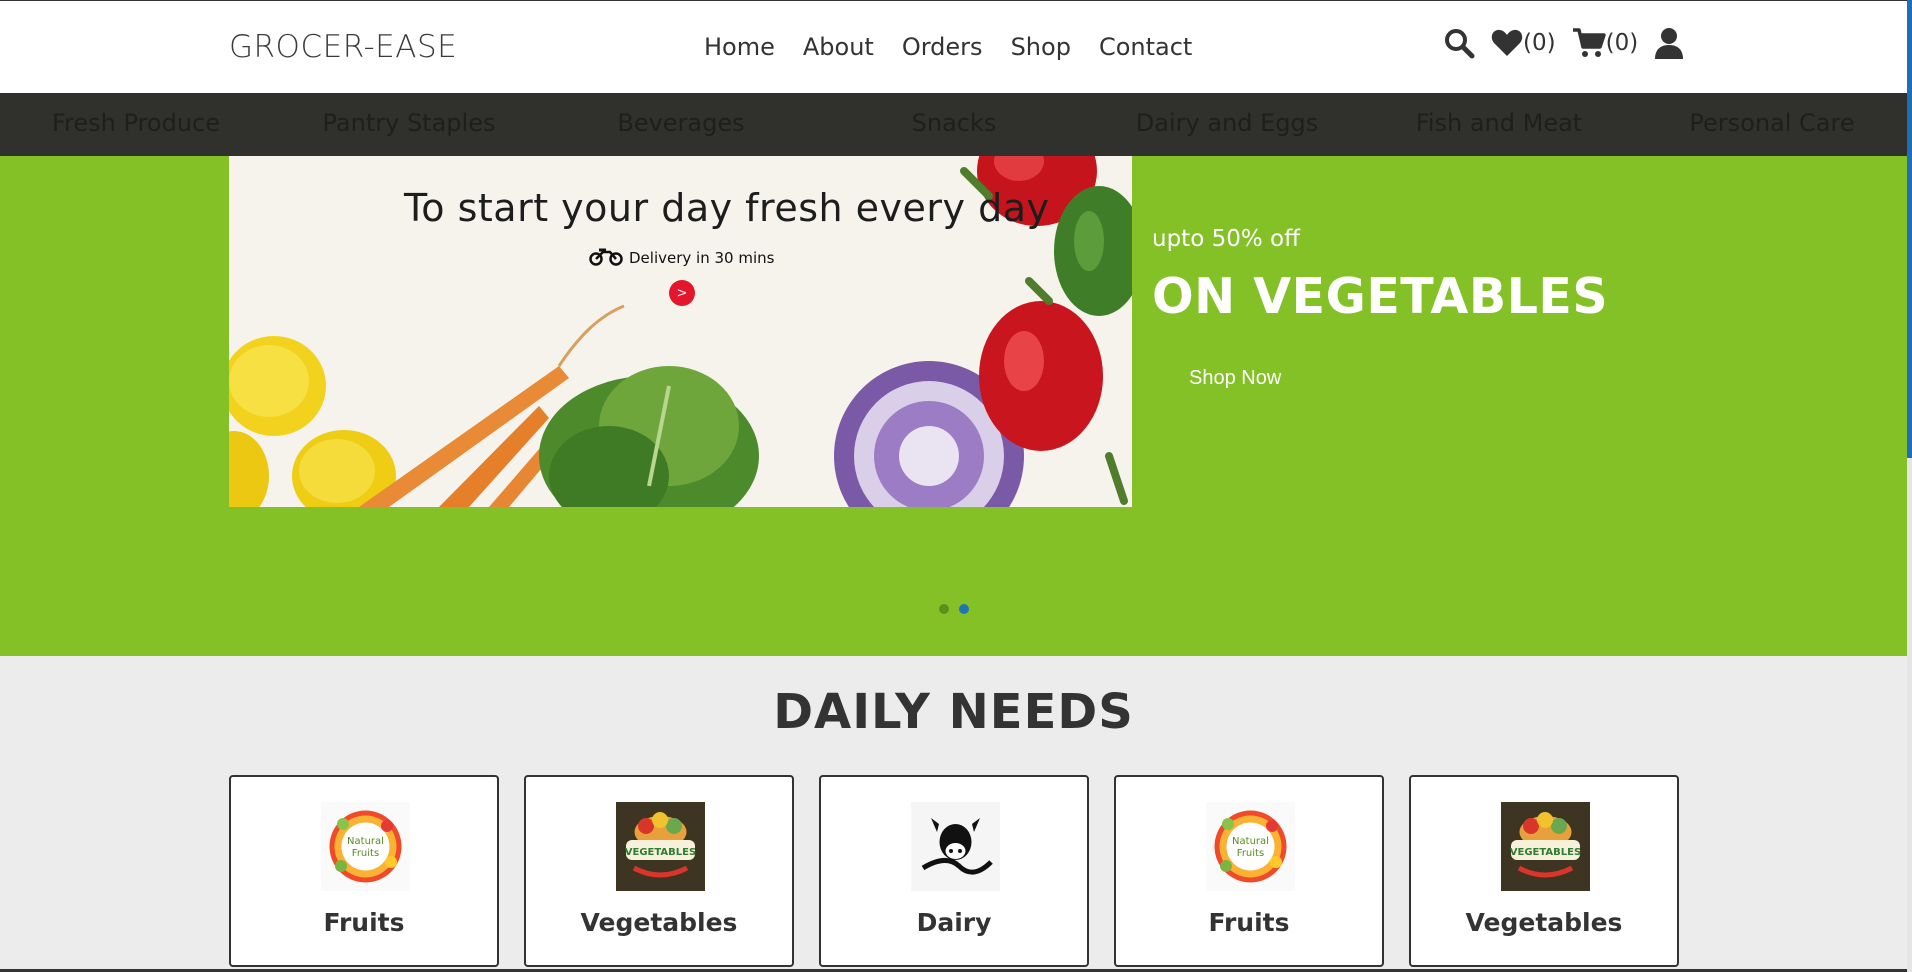 The width and height of the screenshot is (1912, 972). What do you see at coordinates (739, 47) in the screenshot?
I see `nav-home: Home` at bounding box center [739, 47].